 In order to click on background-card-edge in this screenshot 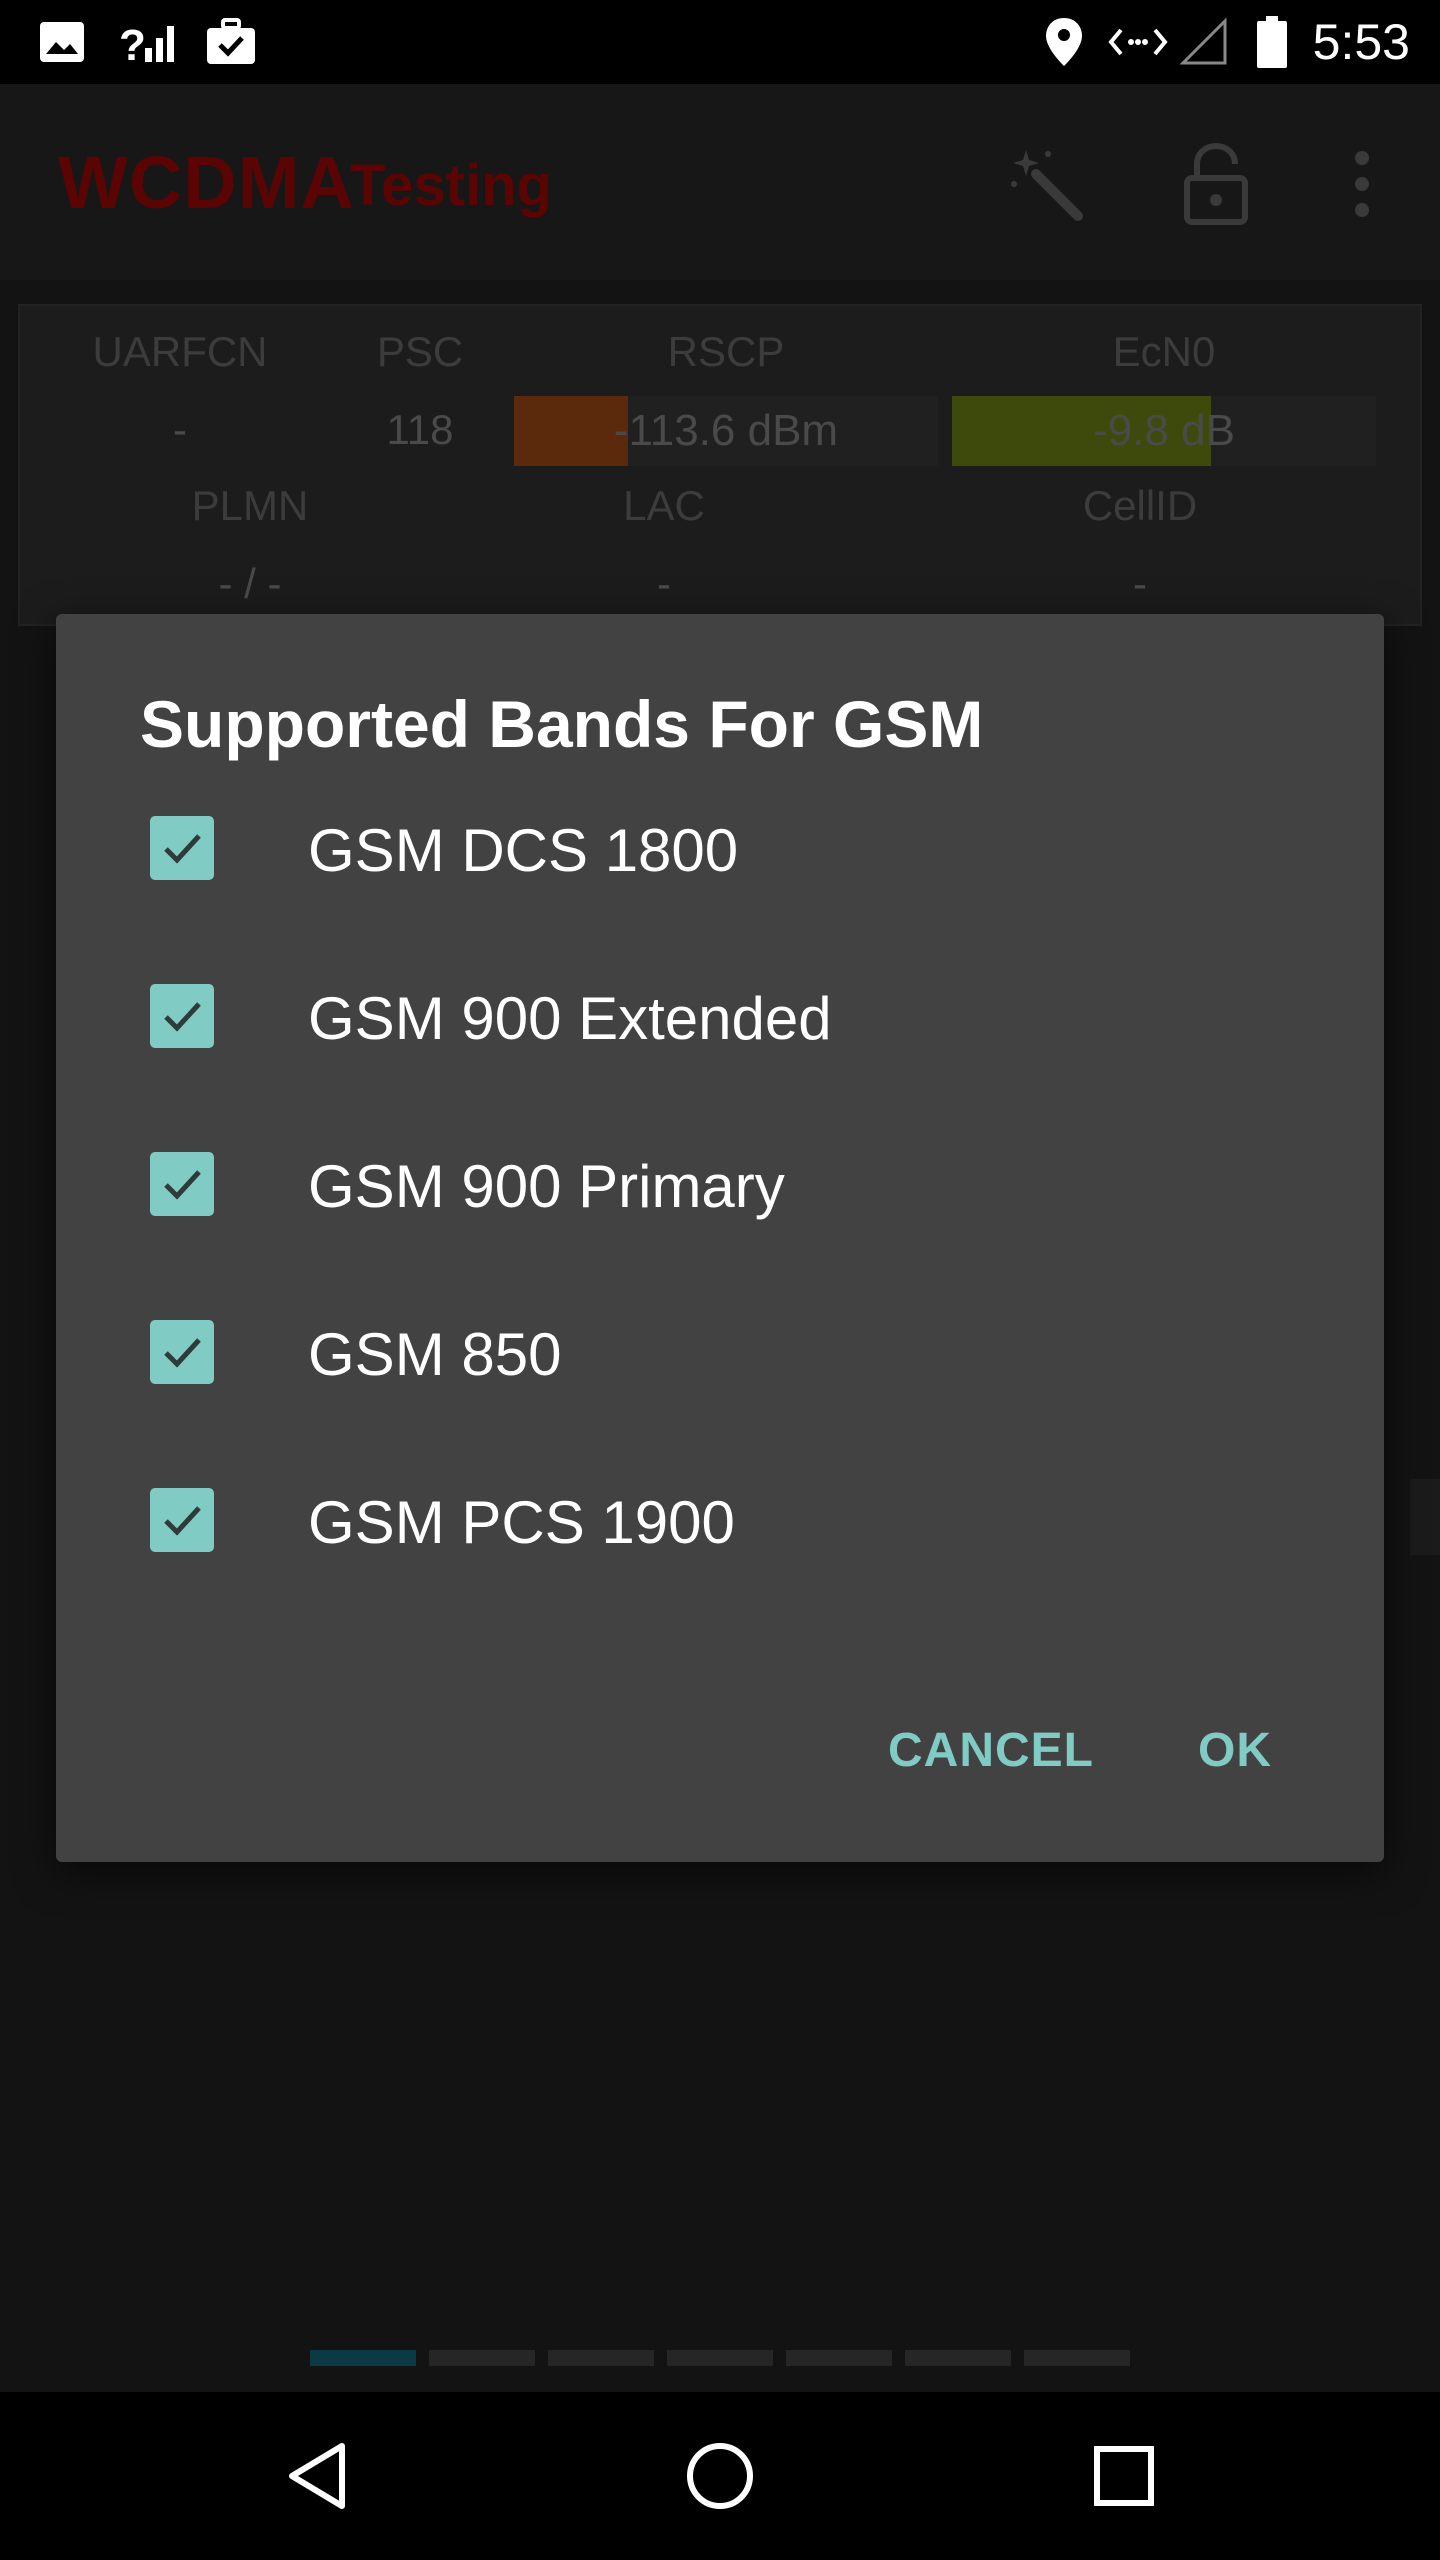, I will do `click(1425, 1517)`.